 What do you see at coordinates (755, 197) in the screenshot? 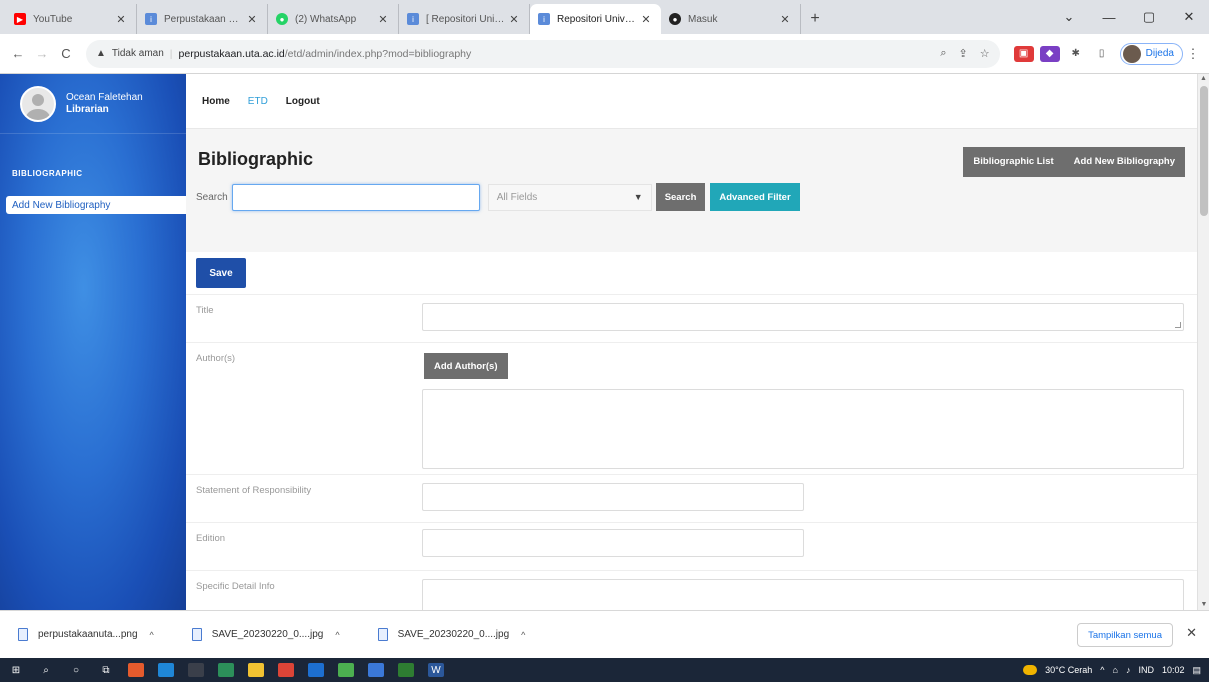
I see `advanced-filter-button: Advanced Filter` at bounding box center [755, 197].